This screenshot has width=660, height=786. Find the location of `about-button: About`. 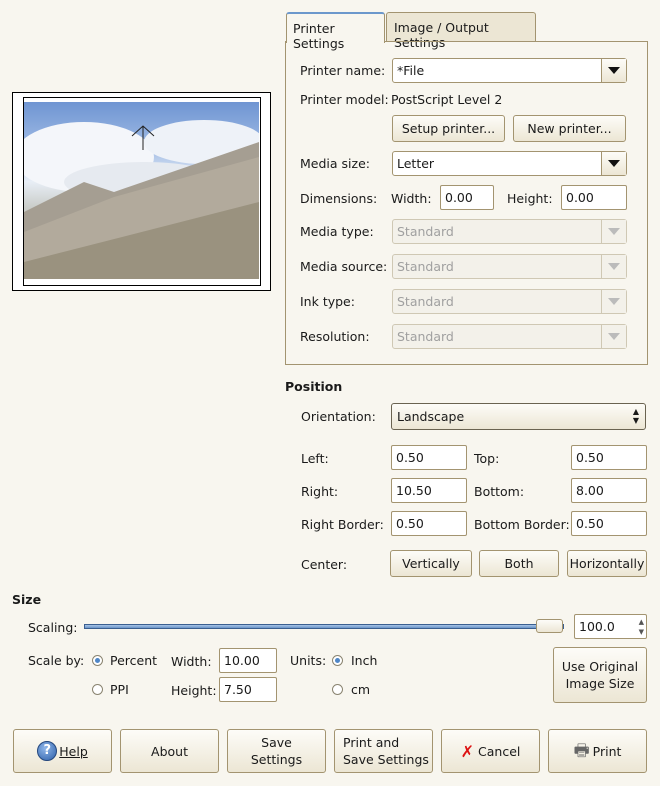

about-button: About is located at coordinates (169, 751).